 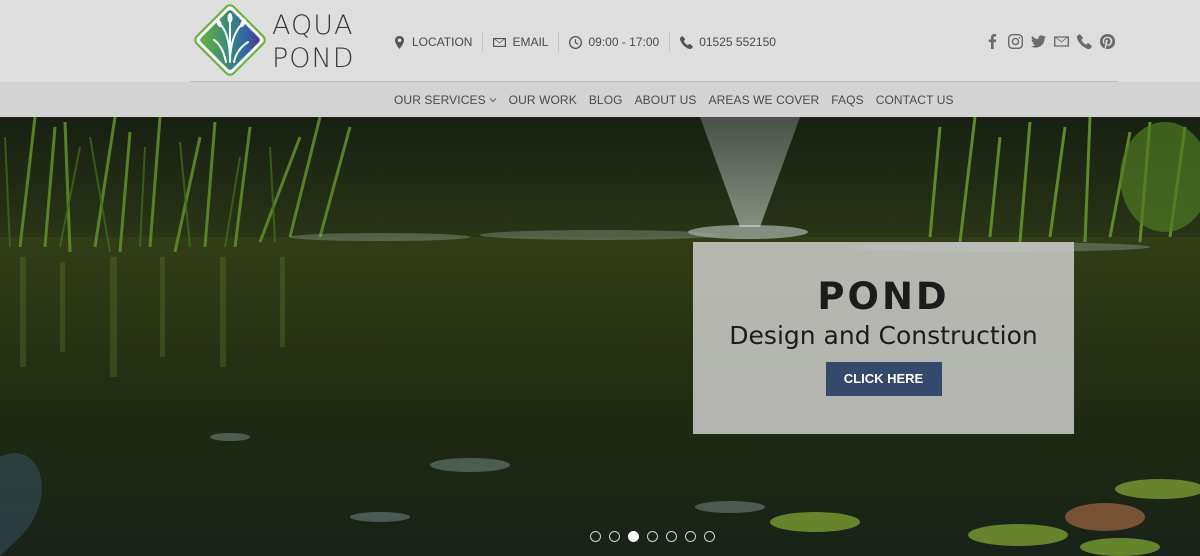 What do you see at coordinates (883, 296) in the screenshot?
I see `hero-title: POND` at bounding box center [883, 296].